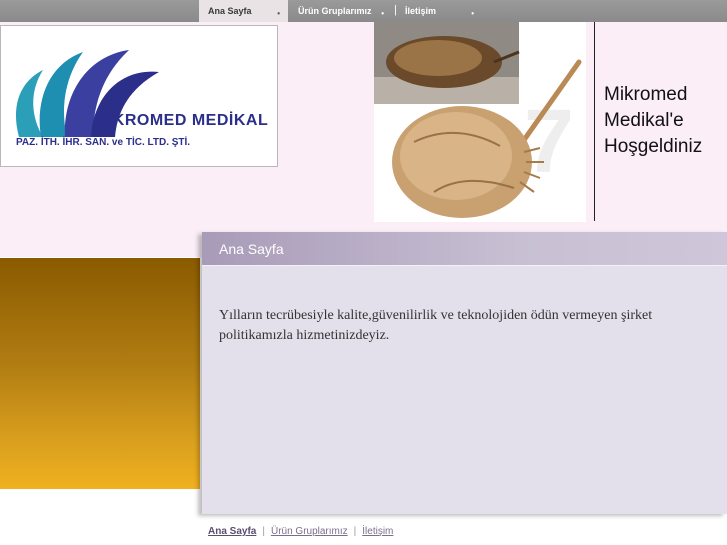  Describe the element at coordinates (644, 120) in the screenshot. I see `welcome-line: Medikal'e` at that location.